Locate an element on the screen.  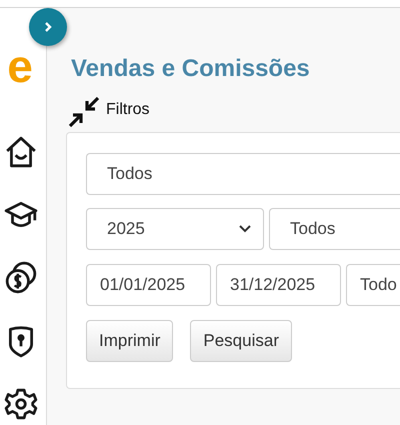
logo: e is located at coordinates (20, 66).